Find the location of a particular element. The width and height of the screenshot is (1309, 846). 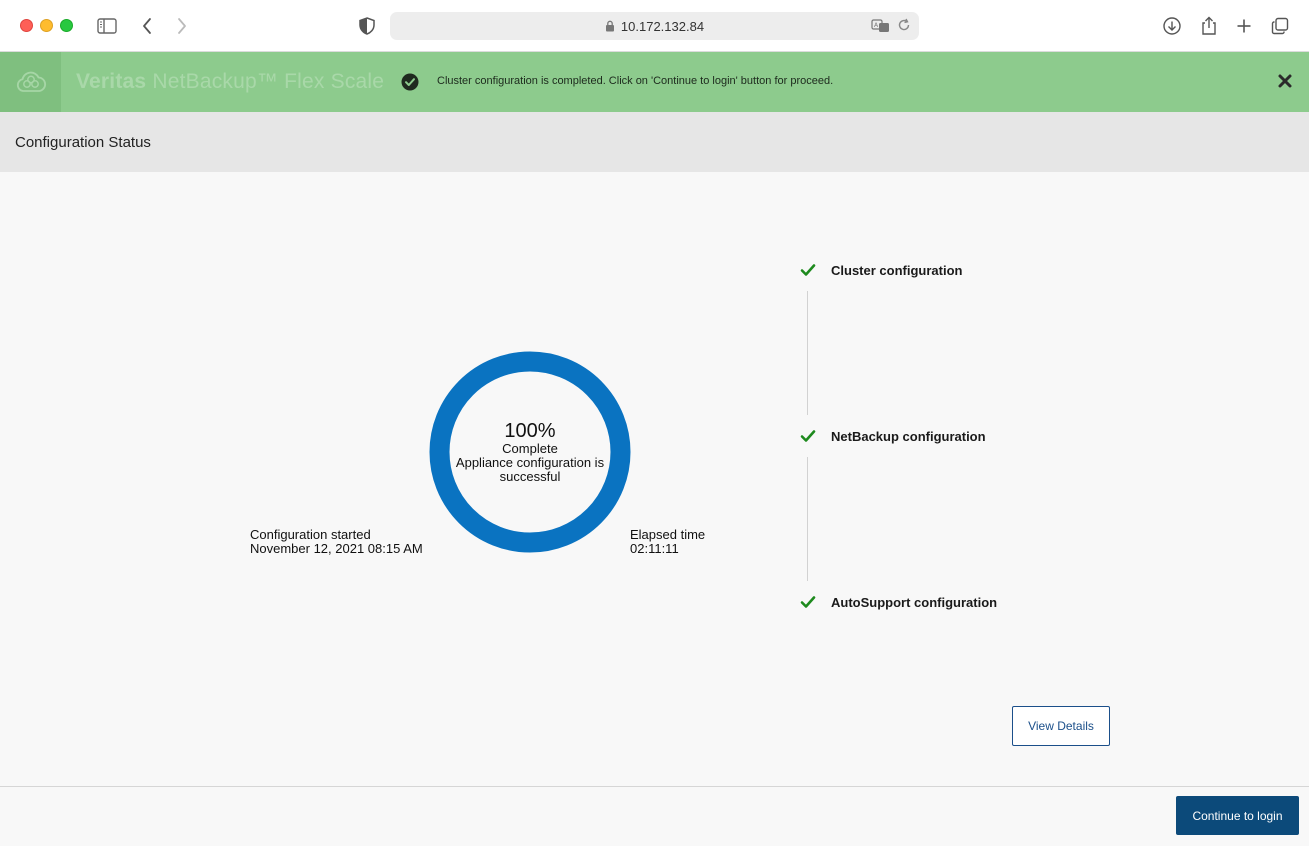

progress-percent: 100% is located at coordinates (530, 431).